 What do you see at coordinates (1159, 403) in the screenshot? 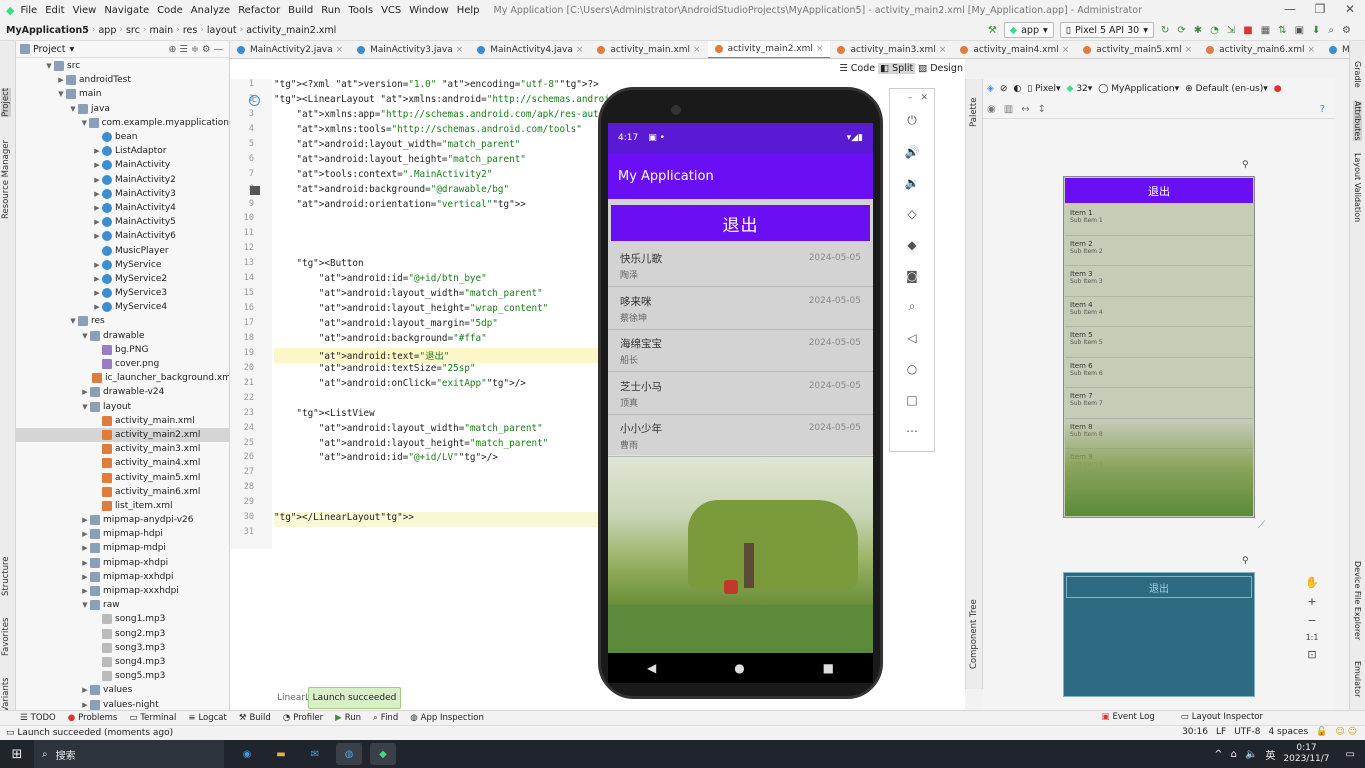
I see `preview-list-item: Item 7 Sub Item 7` at bounding box center [1159, 403].